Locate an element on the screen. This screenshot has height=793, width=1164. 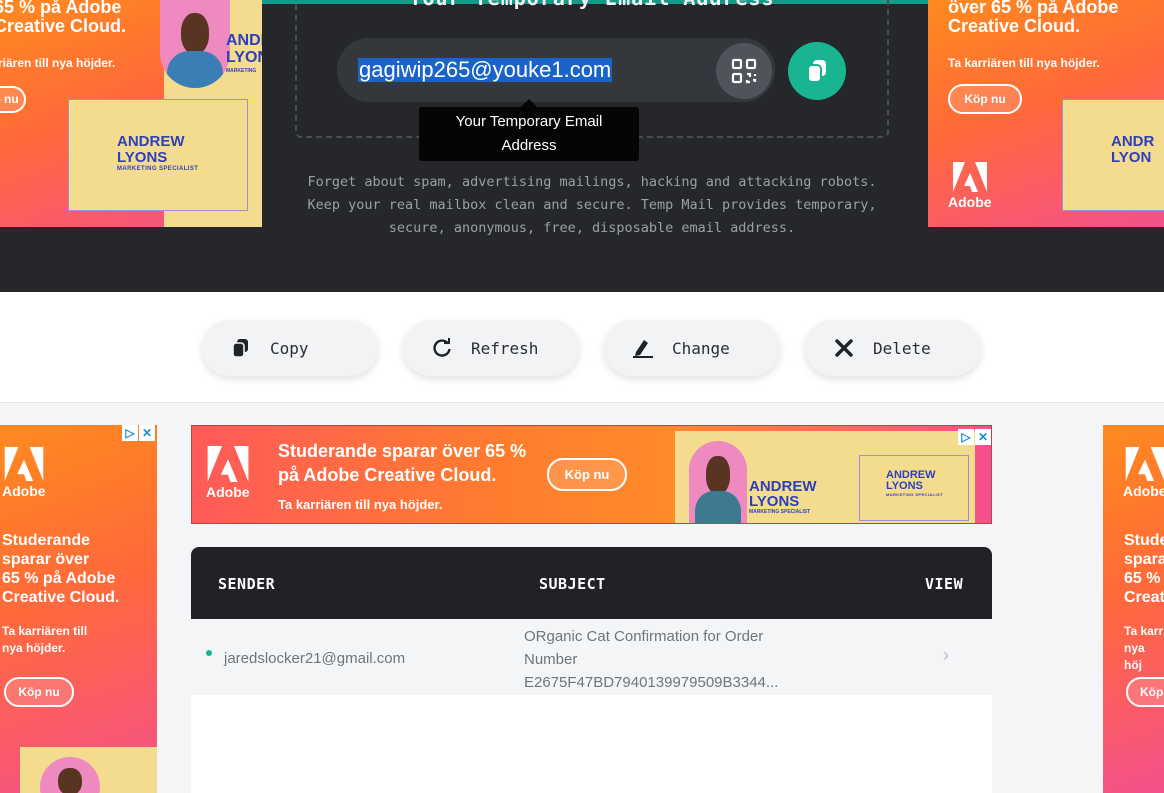
hero-title: Your Temporary Email Address is located at coordinates (592, 5).